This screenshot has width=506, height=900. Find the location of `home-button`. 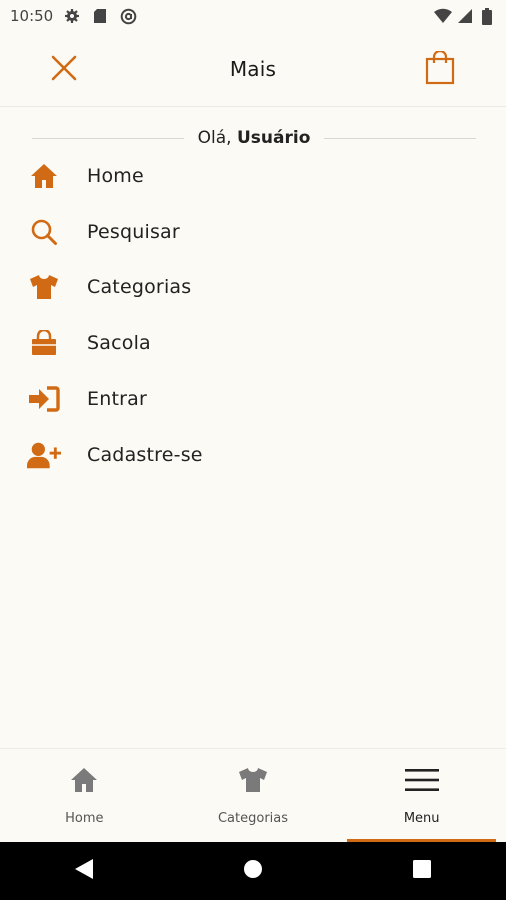

home-button is located at coordinates (253, 871).